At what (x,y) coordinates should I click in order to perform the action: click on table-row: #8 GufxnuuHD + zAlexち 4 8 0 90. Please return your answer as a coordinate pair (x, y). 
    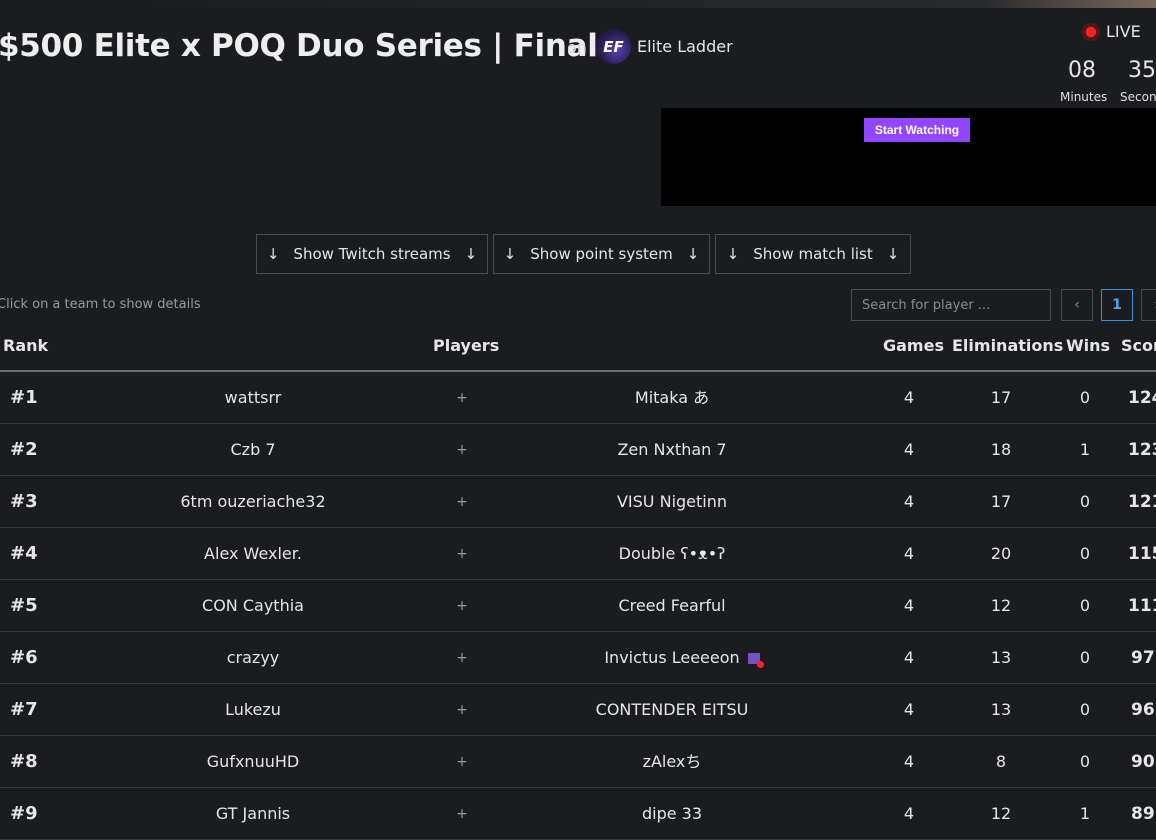
    Looking at the image, I should click on (578, 762).